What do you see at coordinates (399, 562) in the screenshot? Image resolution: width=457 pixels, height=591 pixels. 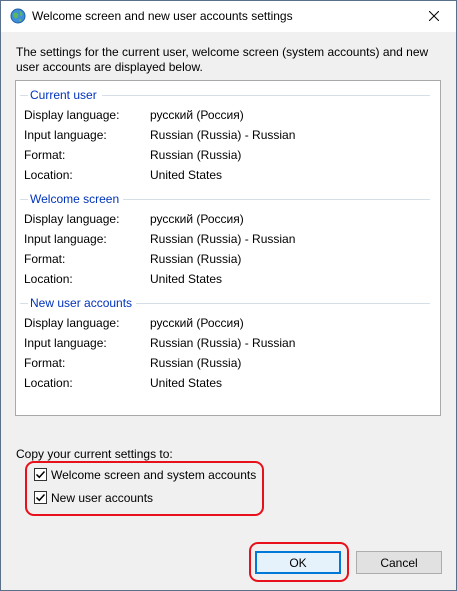 I see `cancel-button: Cancel` at bounding box center [399, 562].